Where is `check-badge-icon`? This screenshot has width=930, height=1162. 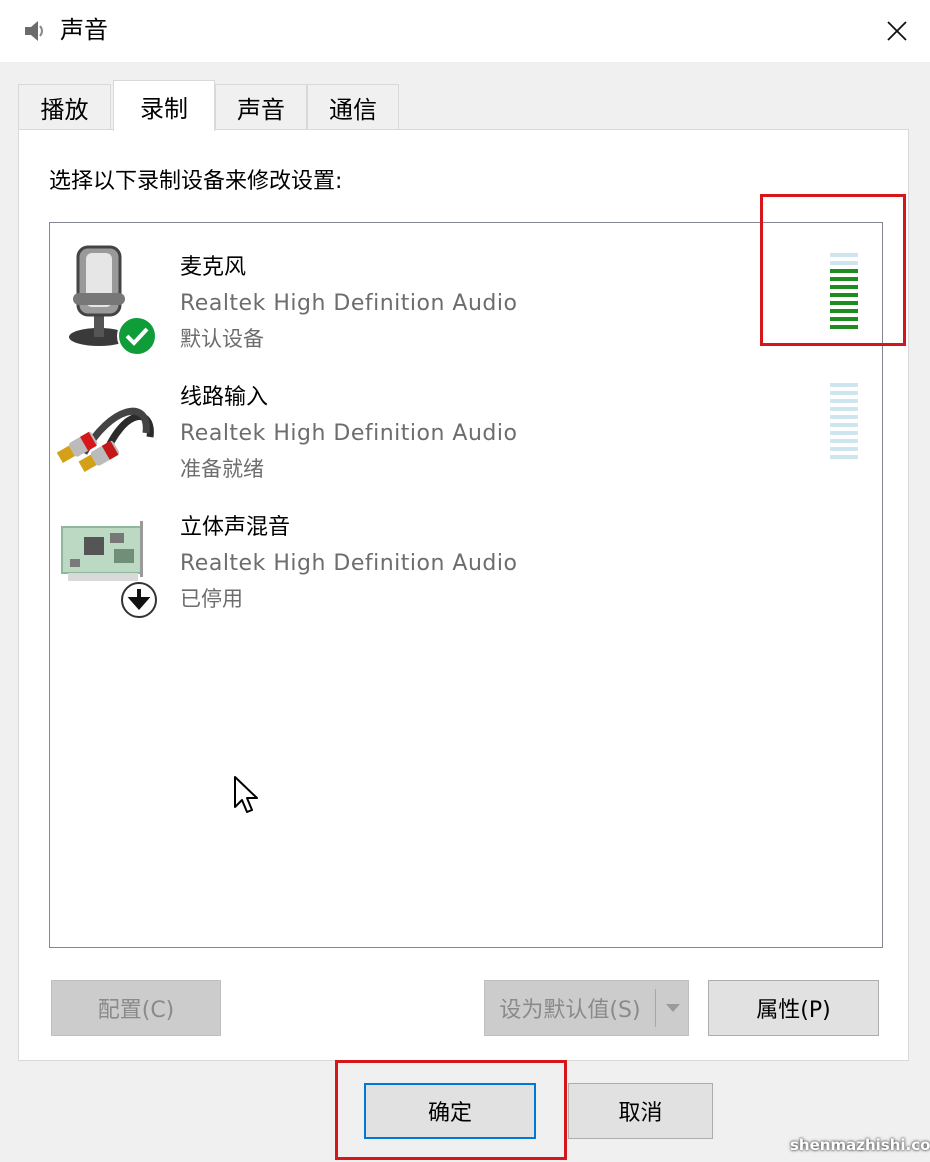 check-badge-icon is located at coordinates (137, 336).